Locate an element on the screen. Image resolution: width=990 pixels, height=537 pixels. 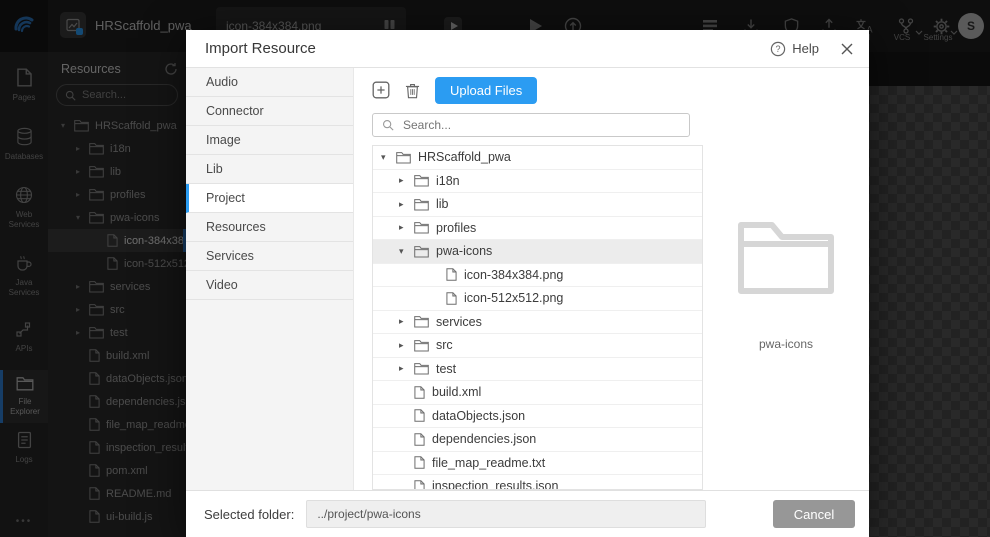
add-folder-icon is located at coordinates (381, 90).